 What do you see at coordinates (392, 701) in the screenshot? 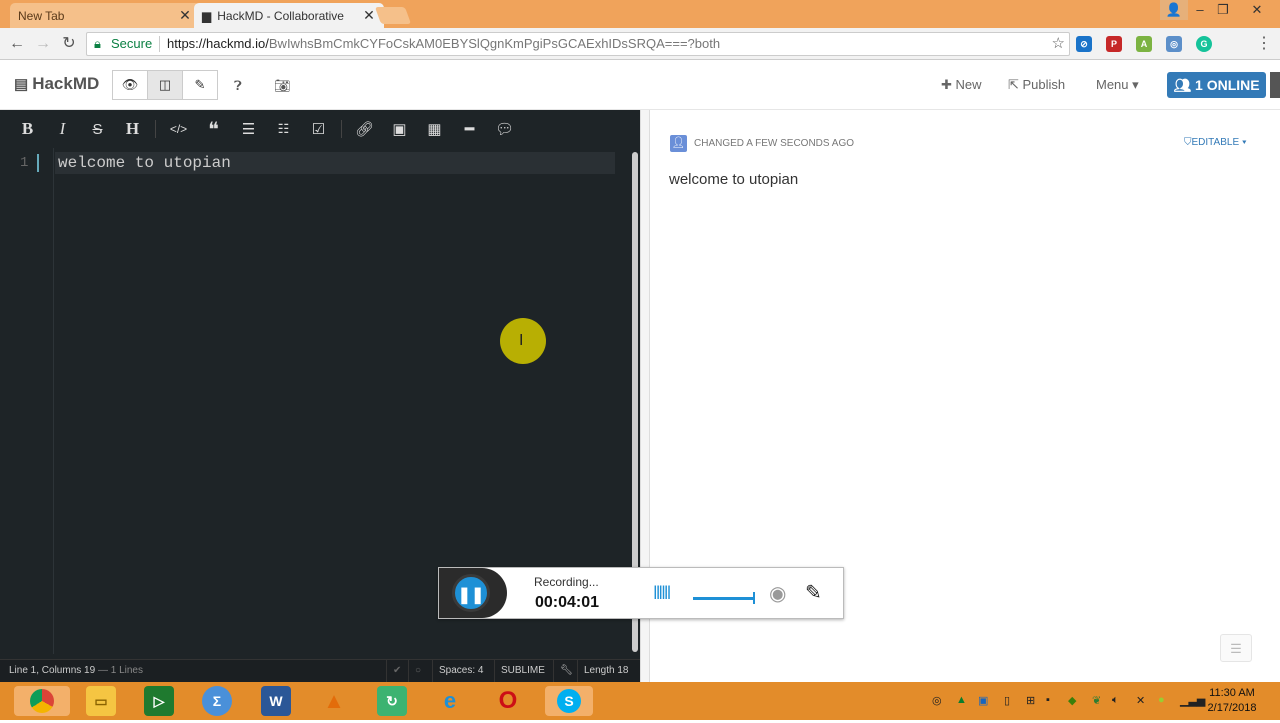
I see `sync-app-icon: ↻` at bounding box center [392, 701].